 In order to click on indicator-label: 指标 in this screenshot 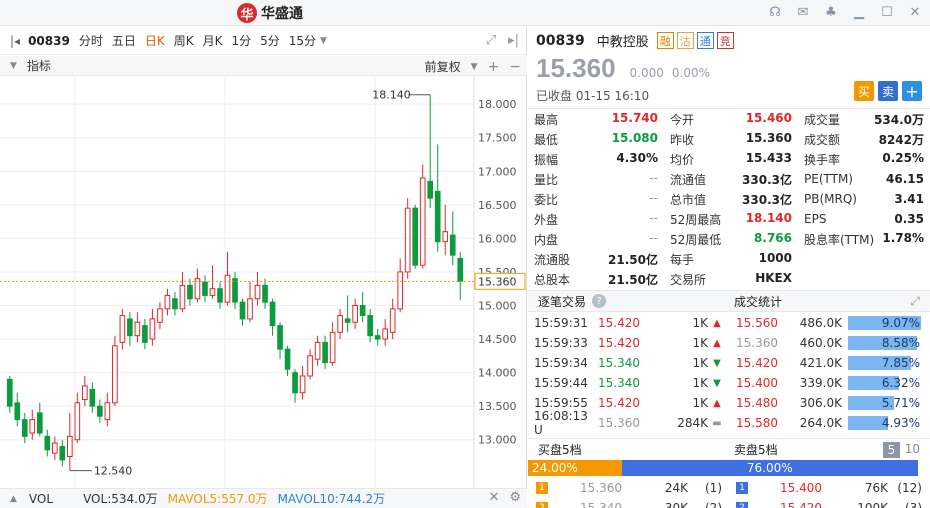, I will do `click(39, 65)`.